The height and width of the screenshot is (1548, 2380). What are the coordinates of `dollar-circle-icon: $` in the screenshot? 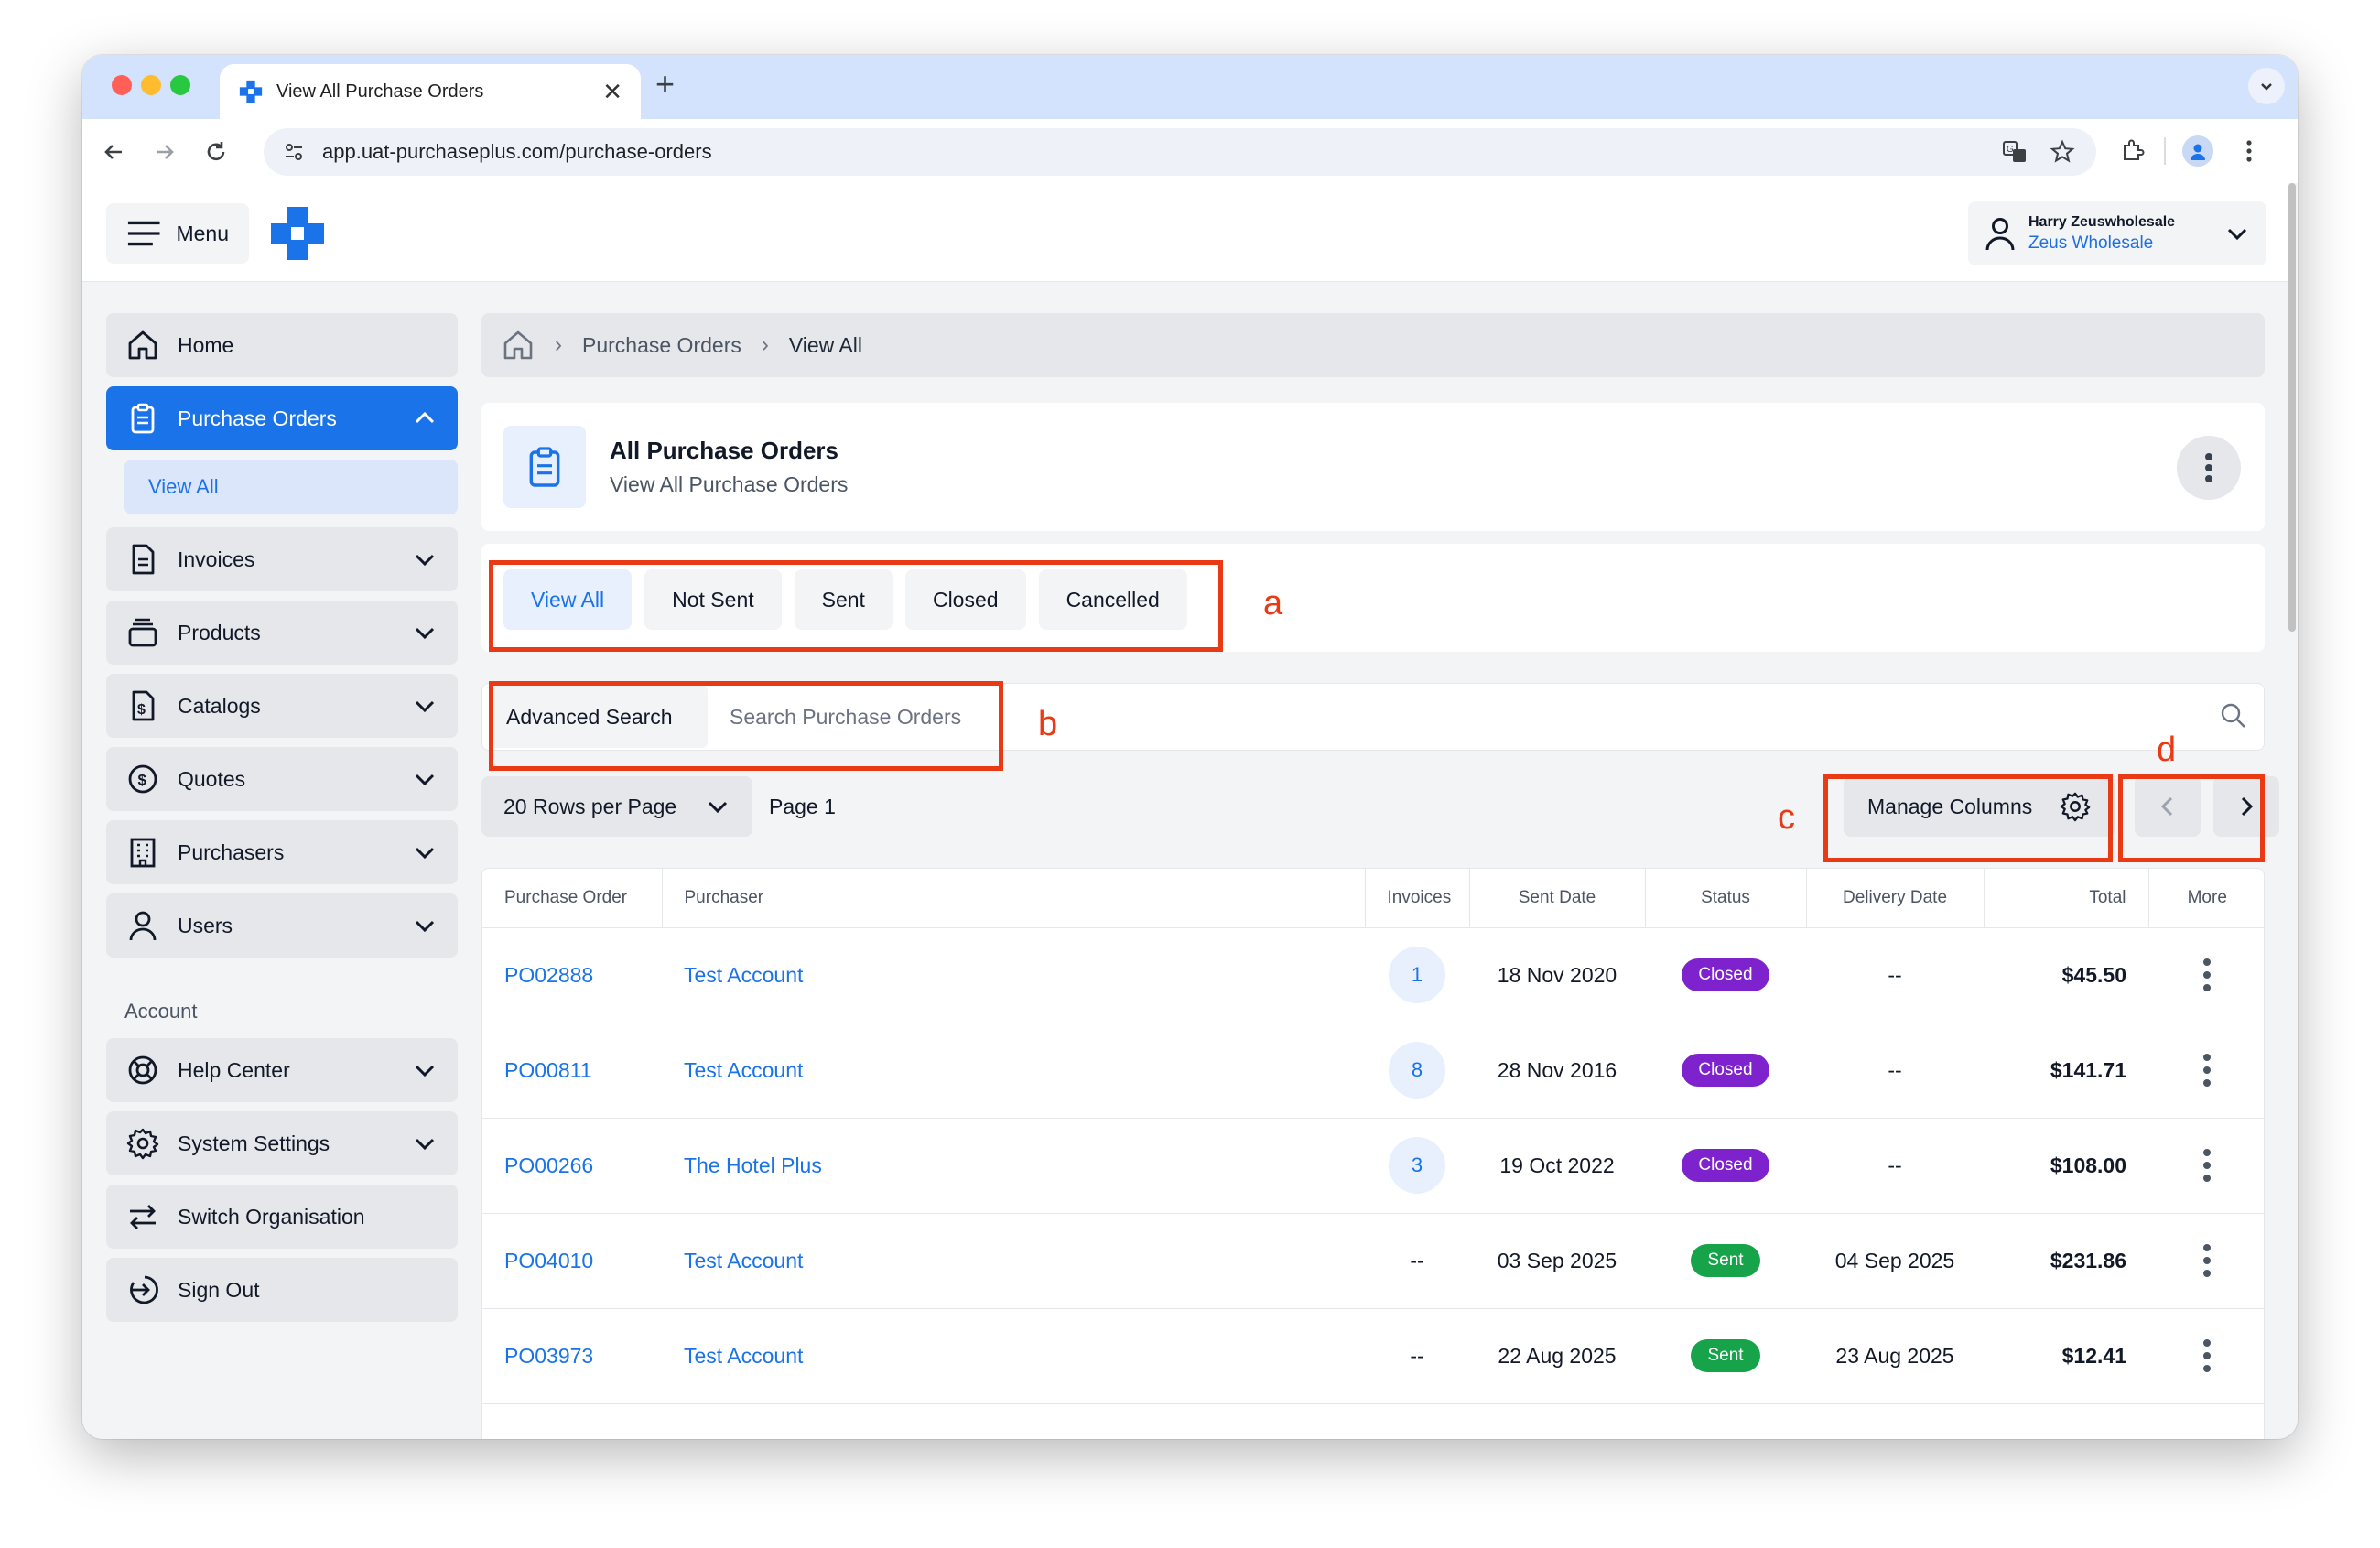 It's located at (142, 779).